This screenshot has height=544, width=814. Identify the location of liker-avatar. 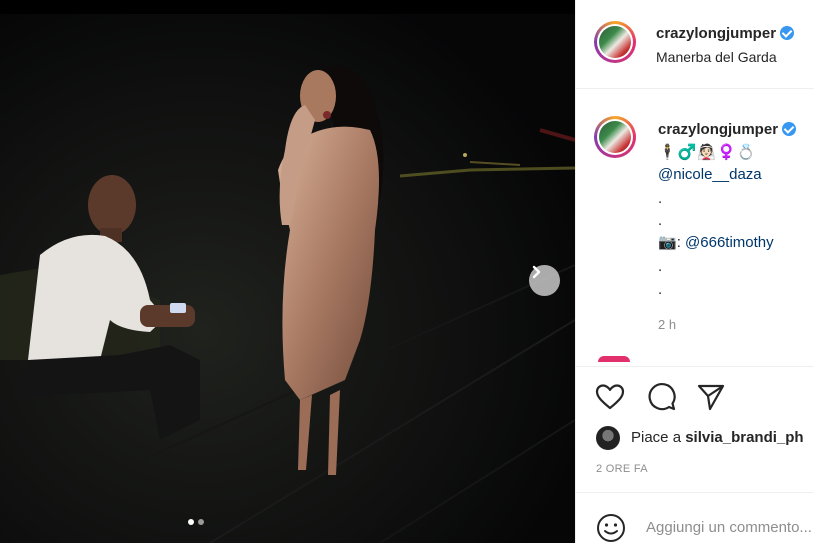
(608, 438).